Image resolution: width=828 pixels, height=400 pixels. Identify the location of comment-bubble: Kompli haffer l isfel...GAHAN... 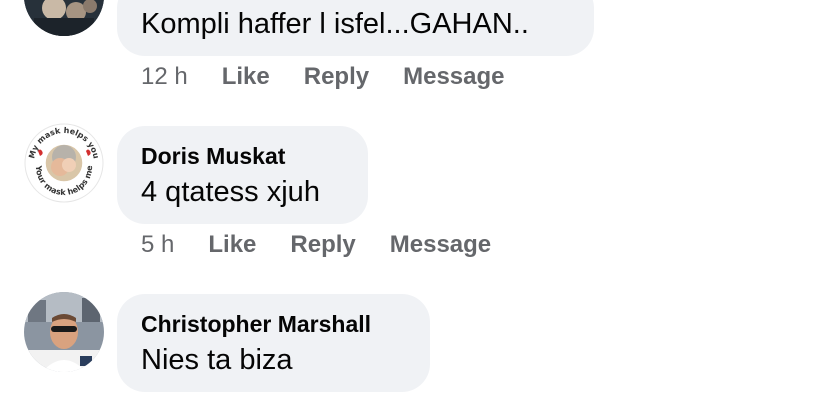
(355, 28).